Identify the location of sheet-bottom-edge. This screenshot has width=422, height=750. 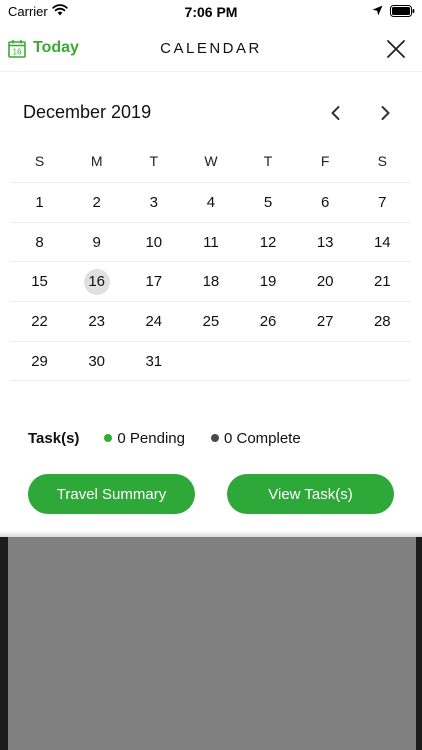
(211, 534).